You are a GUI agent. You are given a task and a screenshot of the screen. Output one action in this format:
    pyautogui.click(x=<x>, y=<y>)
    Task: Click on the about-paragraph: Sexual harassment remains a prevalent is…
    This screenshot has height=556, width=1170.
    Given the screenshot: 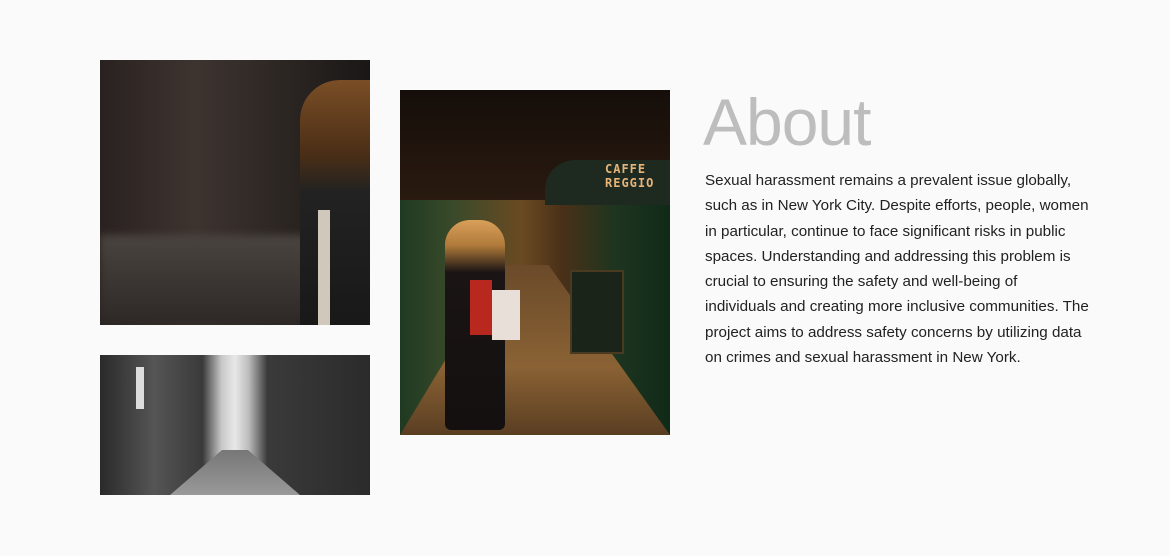 What is the action you would take?
    pyautogui.click(x=915, y=269)
    